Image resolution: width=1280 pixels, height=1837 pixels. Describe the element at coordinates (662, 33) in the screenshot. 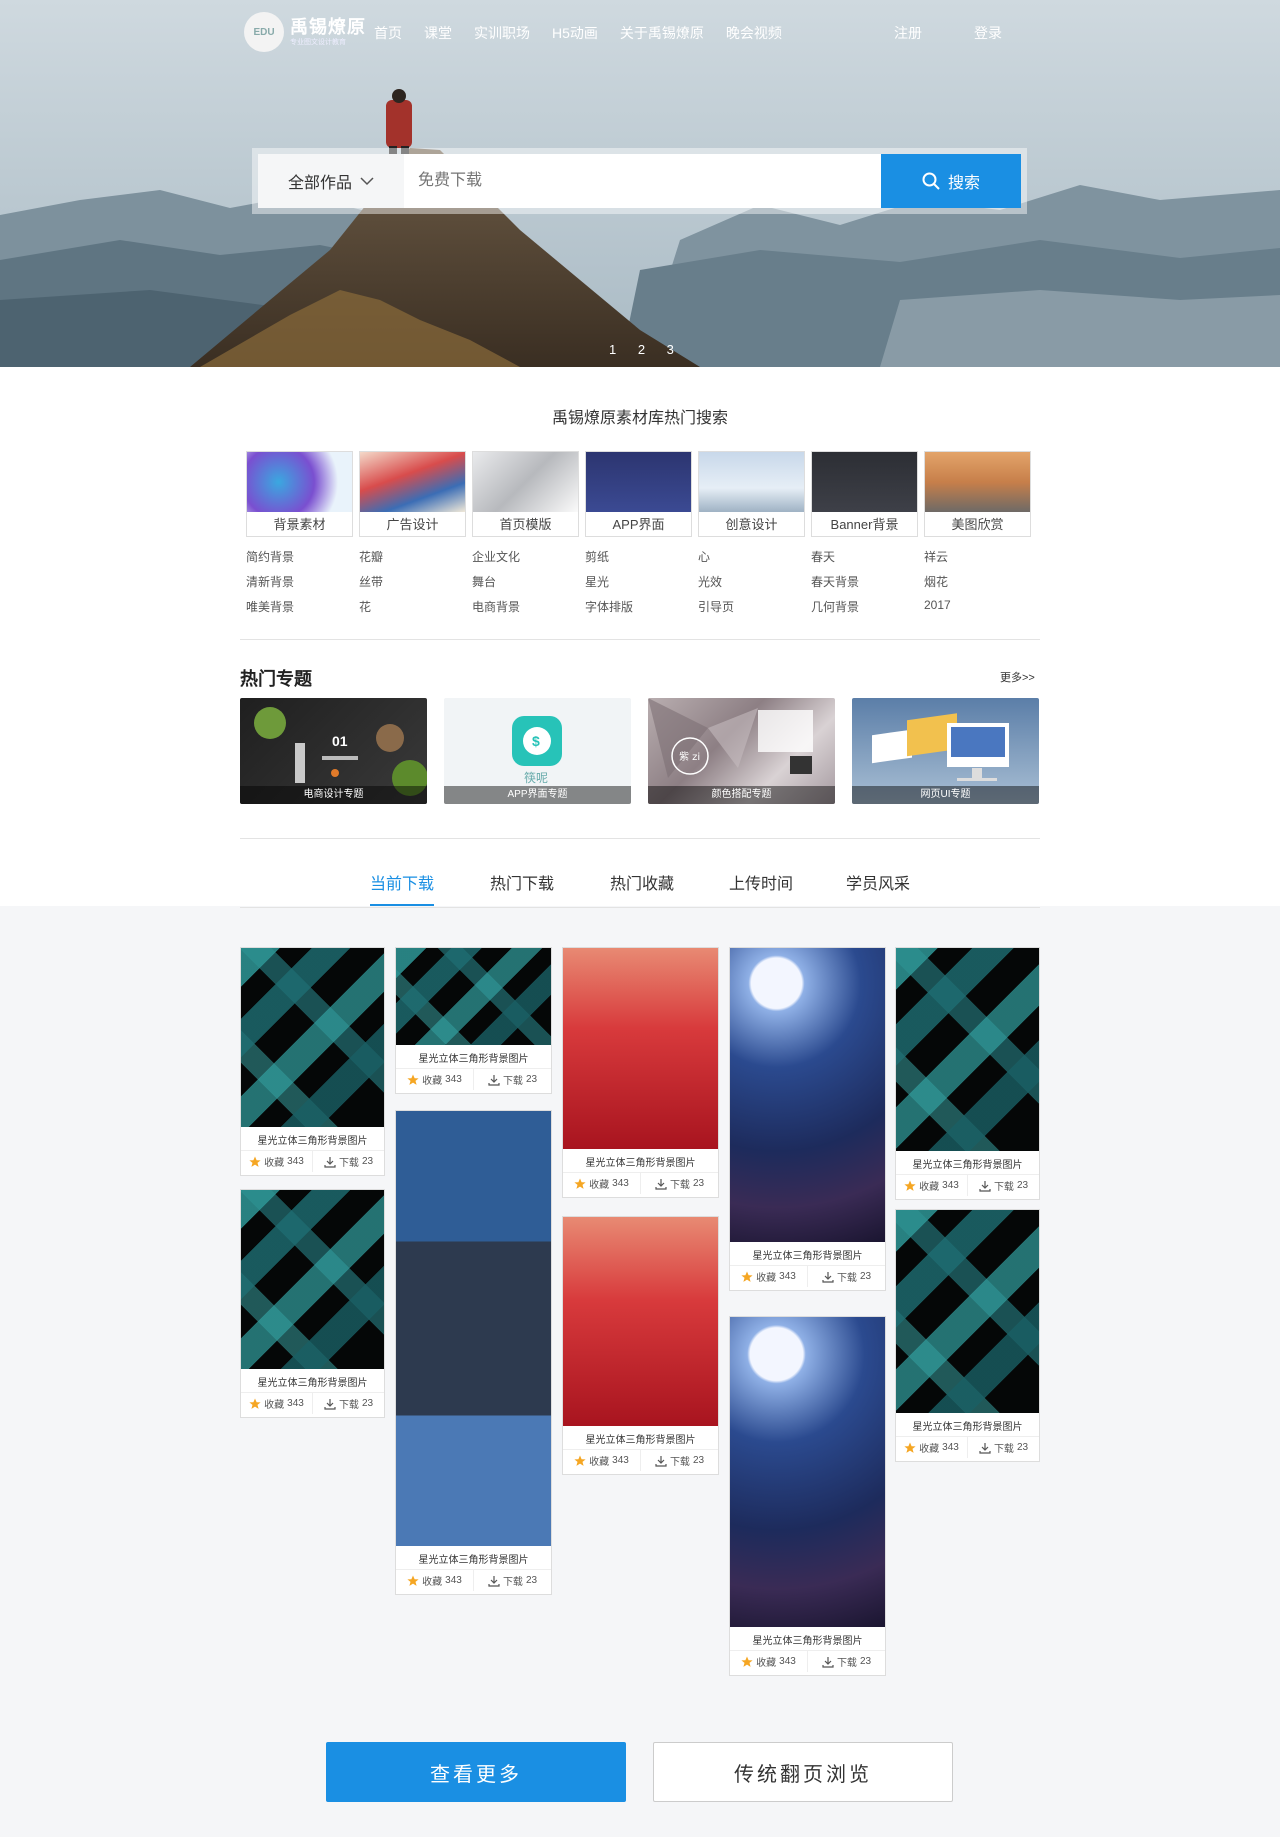

I see `nav-item-about: 关于禹锡燎原` at that location.